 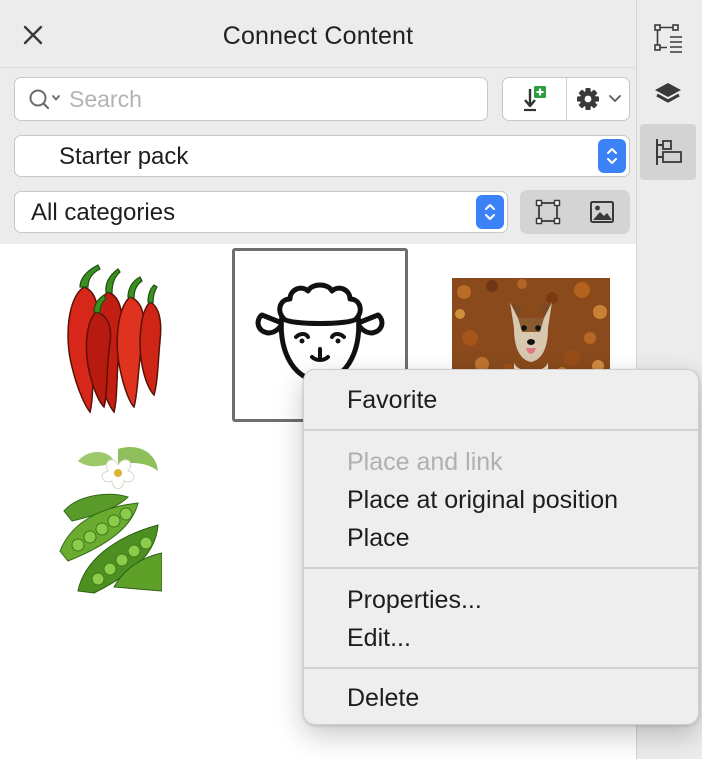 What do you see at coordinates (44, 99) in the screenshot?
I see `search-icon` at bounding box center [44, 99].